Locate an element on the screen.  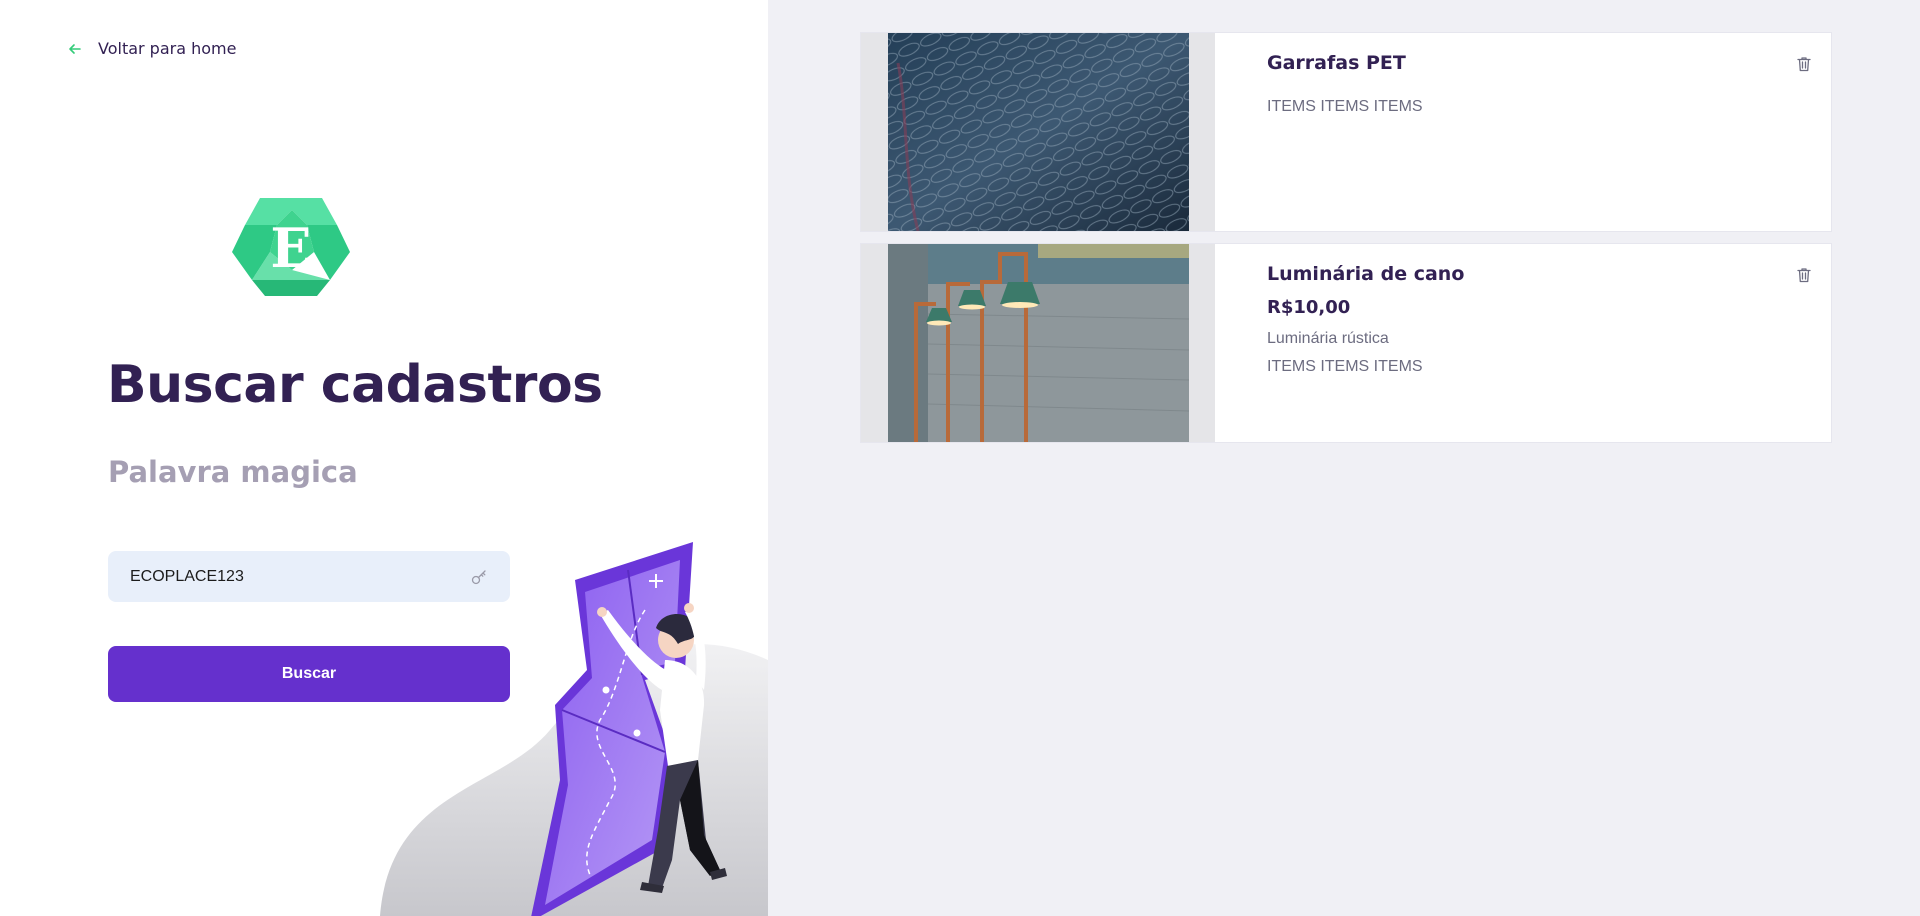
item-card: Garrafas PET ITEMS ITEMS ITEMS is located at coordinates (1346, 132).